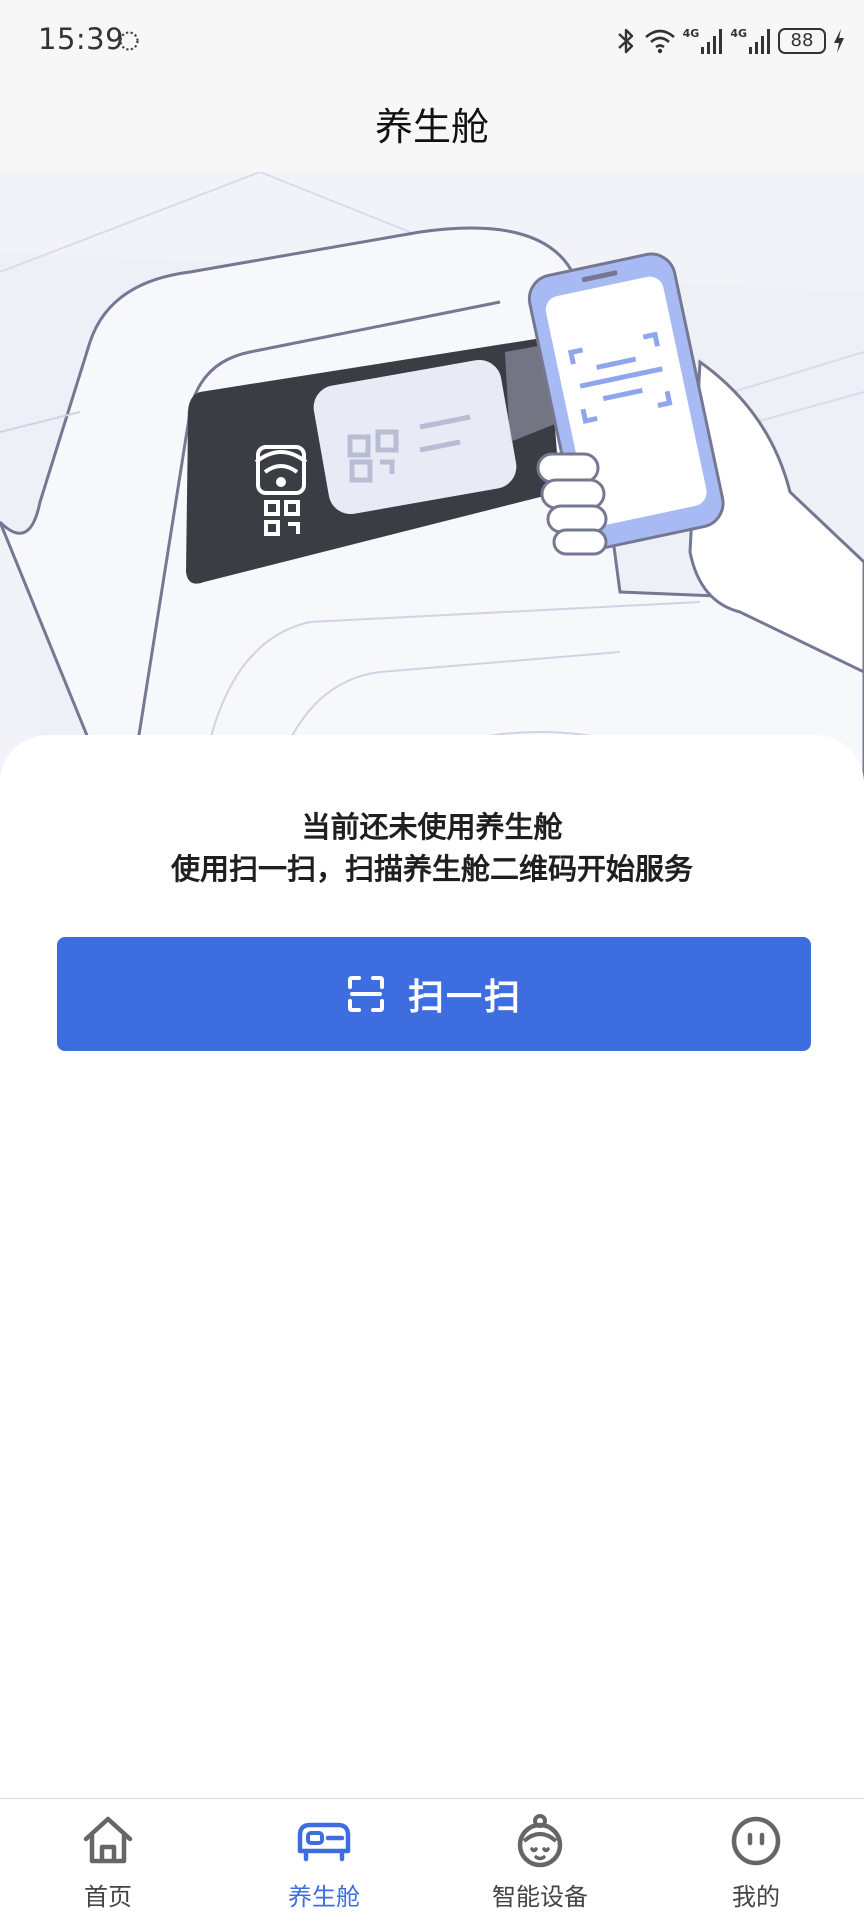 The height and width of the screenshot is (1921, 864). I want to click on battery-level: 88, so click(802, 40).